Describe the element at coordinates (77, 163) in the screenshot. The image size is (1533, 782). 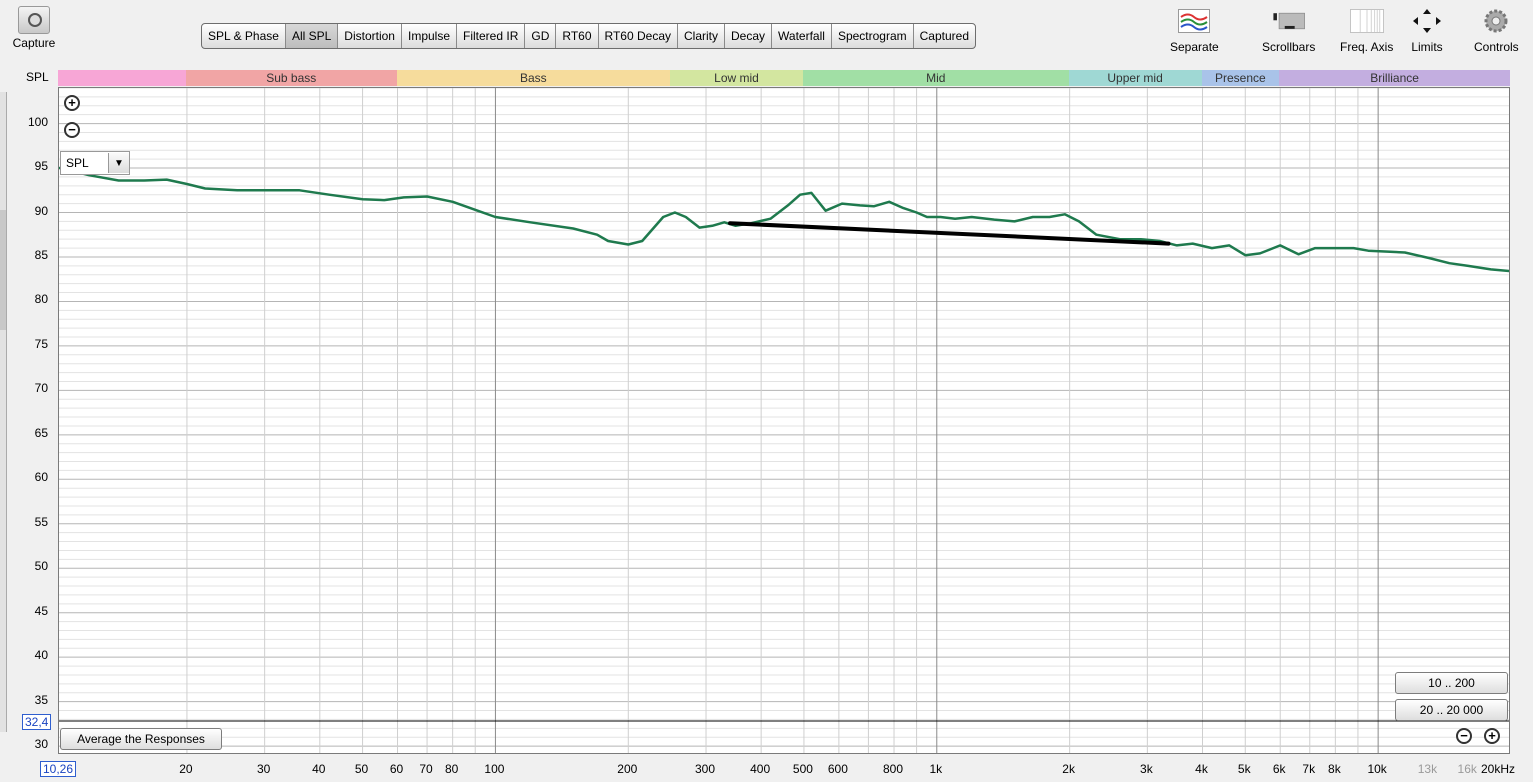
I see `spl-dropdown-value: SPL` at that location.